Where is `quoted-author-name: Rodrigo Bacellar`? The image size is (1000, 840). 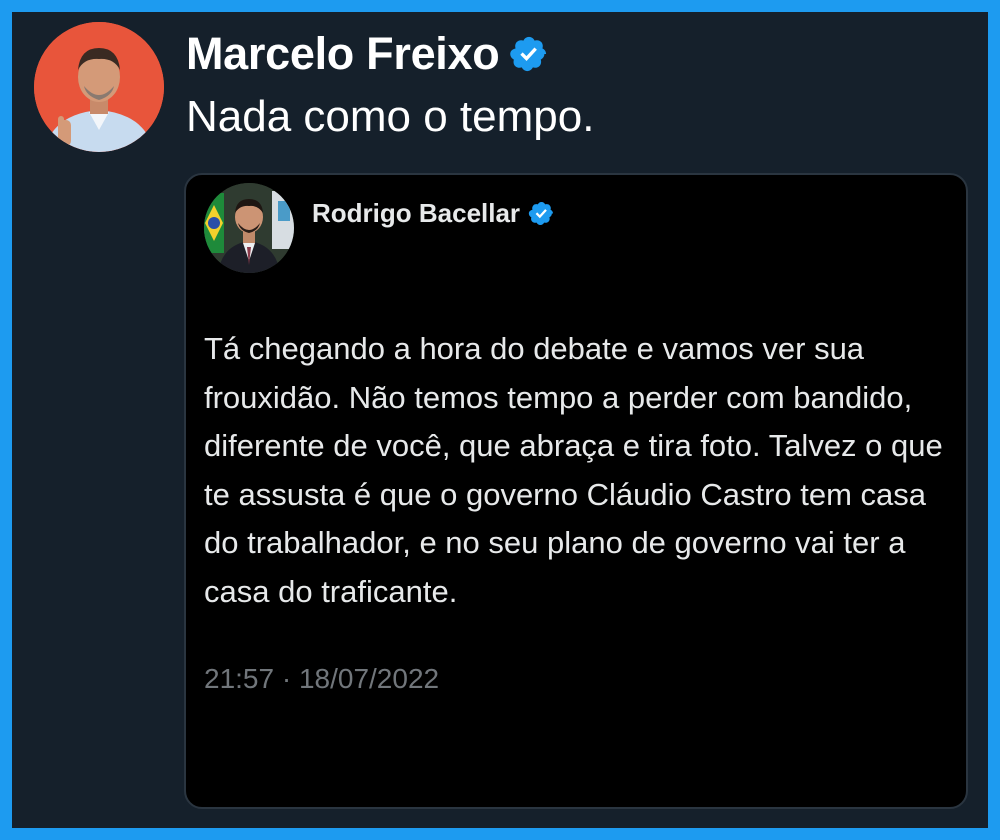
quoted-author-name: Rodrigo Bacellar is located at coordinates (416, 213).